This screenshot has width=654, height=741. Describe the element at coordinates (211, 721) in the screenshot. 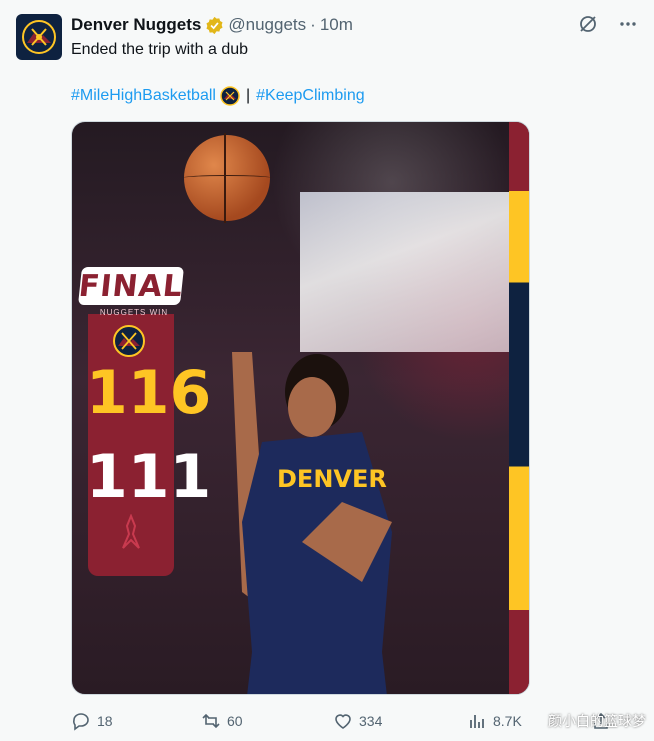

I see `retweet-icon` at that location.